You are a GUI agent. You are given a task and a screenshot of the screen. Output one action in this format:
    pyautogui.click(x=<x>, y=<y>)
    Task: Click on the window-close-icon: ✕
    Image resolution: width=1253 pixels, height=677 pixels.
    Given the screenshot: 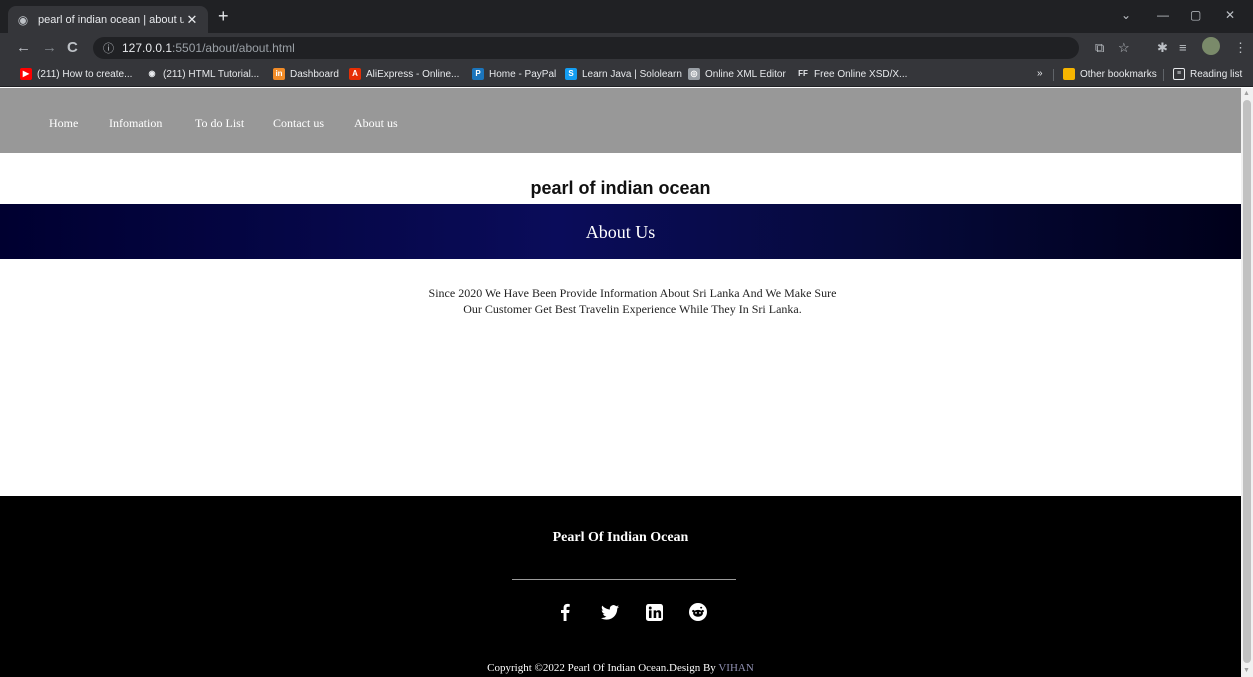 What is the action you would take?
    pyautogui.click(x=1230, y=15)
    